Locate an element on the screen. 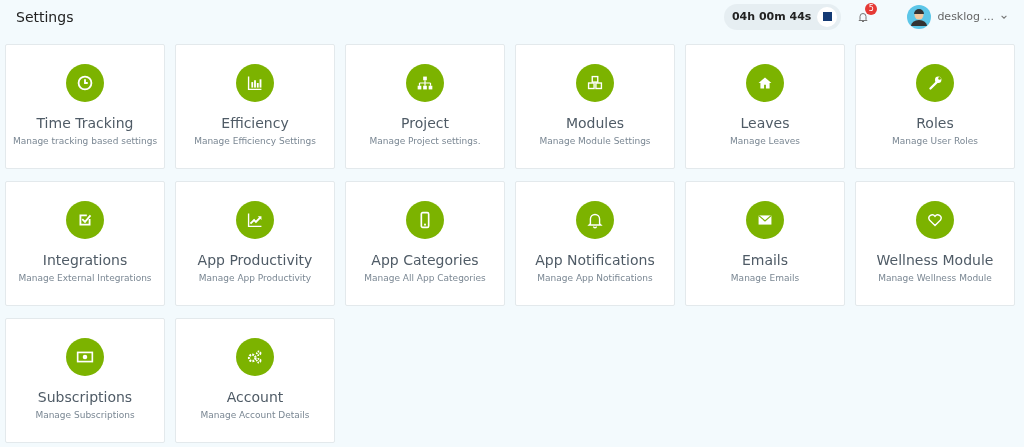 This screenshot has width=1024, height=447. card-title: Roles is located at coordinates (935, 123).